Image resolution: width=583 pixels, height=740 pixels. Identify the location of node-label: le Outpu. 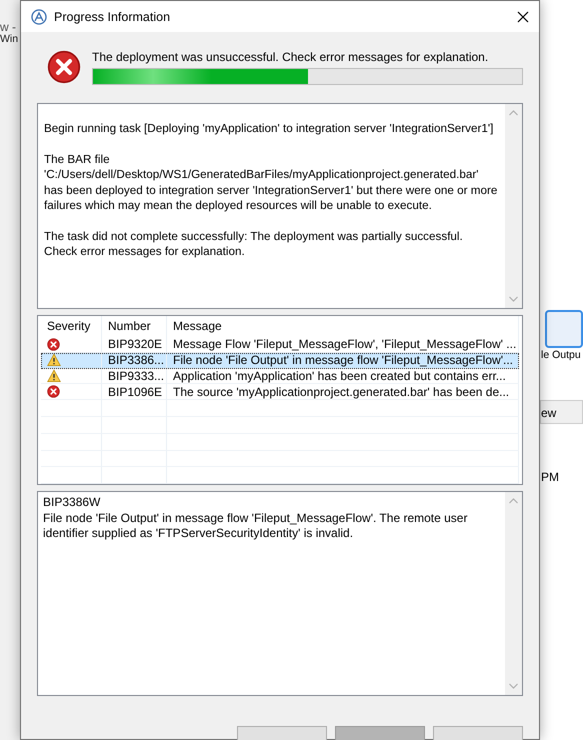
(561, 355).